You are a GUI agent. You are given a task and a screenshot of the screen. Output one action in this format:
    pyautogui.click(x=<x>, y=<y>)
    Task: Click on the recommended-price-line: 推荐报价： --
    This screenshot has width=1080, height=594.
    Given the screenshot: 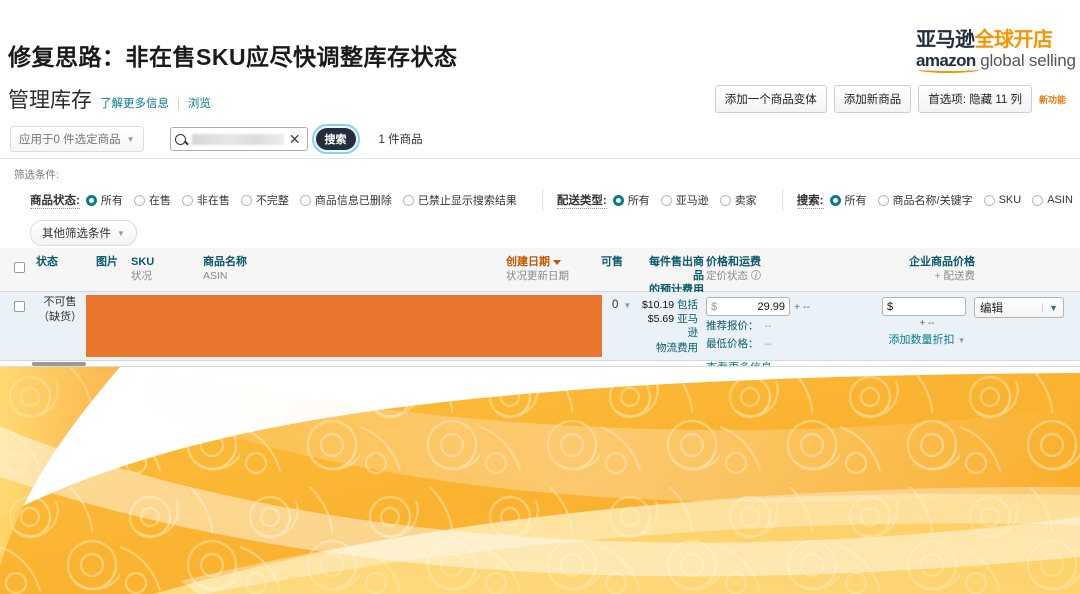 What is the action you would take?
    pyautogui.click(x=781, y=326)
    